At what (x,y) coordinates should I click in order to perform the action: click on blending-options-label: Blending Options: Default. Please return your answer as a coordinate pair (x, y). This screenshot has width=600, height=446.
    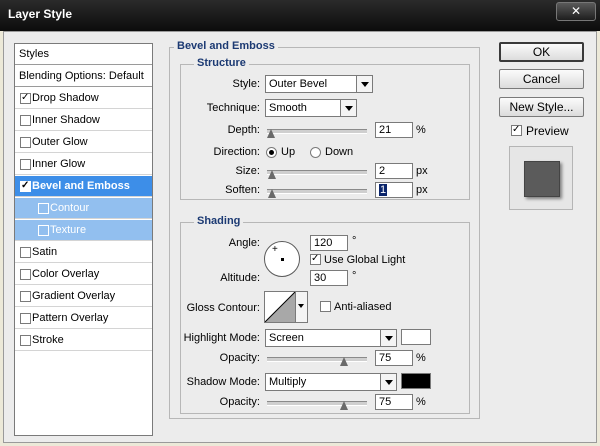
    Looking at the image, I should click on (81, 76).